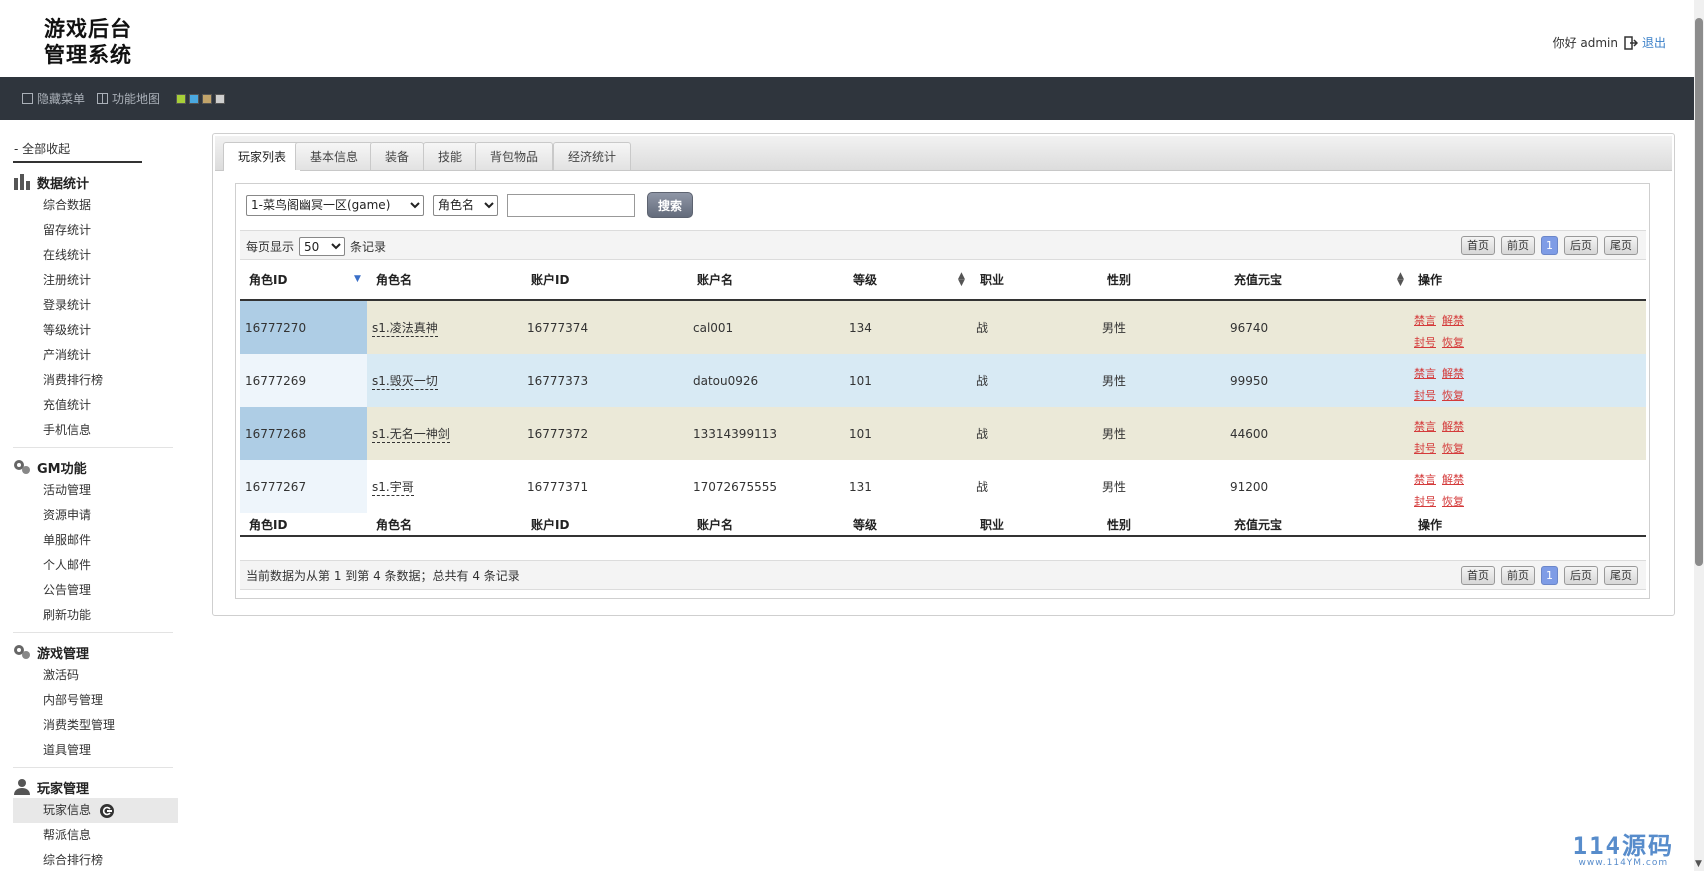 The image size is (1704, 873). I want to click on row-actions: 禁言 解禁 封号 恢复, so click(1442, 332).